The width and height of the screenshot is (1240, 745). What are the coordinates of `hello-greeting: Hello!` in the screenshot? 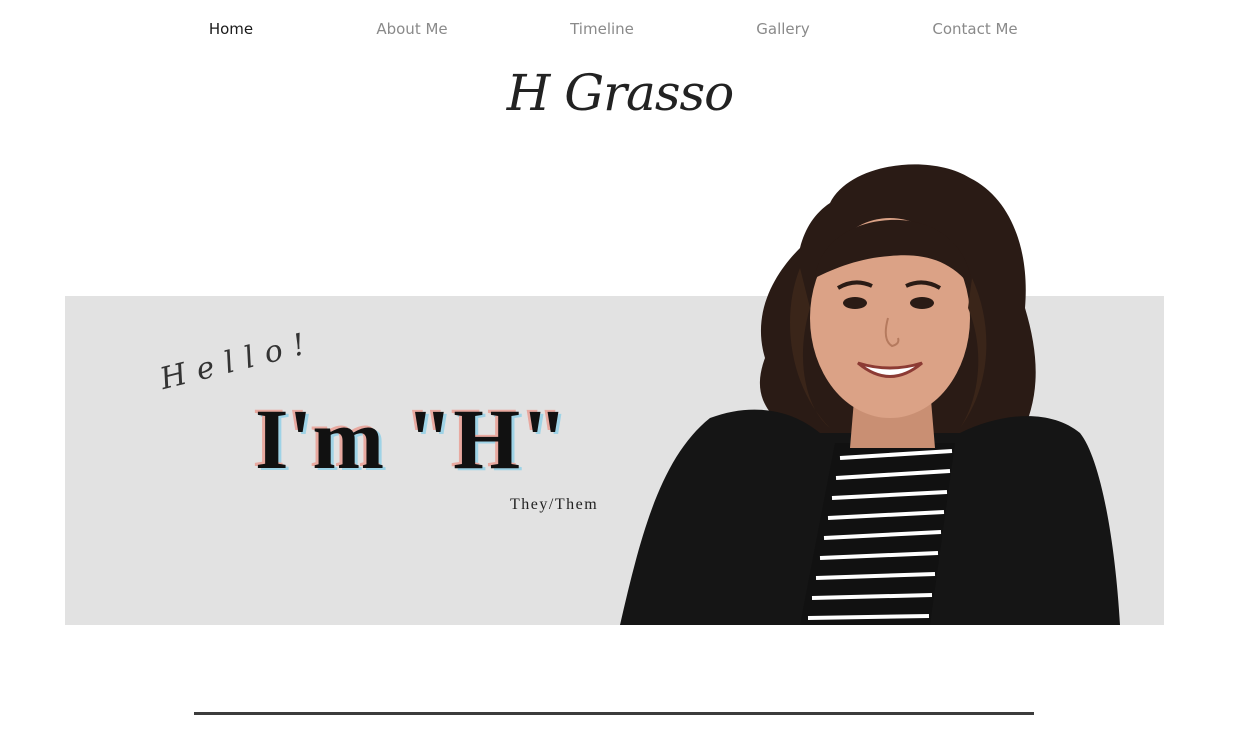 It's located at (238, 360).